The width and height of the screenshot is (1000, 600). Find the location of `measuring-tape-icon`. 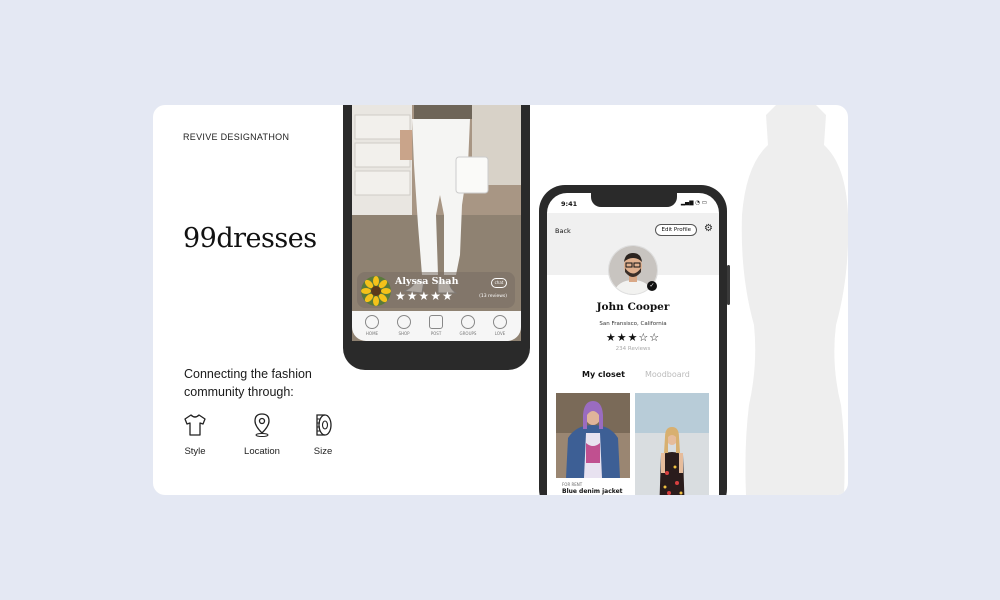

measuring-tape-icon is located at coordinates (324, 425).